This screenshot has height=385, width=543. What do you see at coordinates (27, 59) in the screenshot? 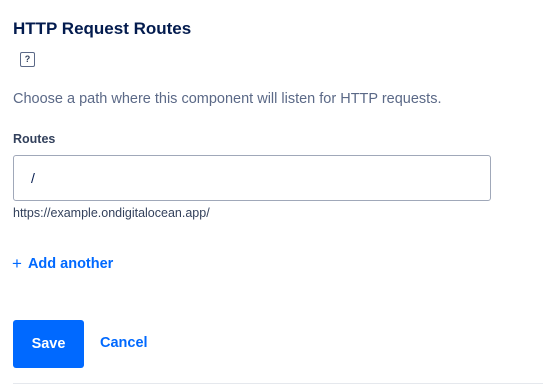
I see `help-icon: ?` at bounding box center [27, 59].